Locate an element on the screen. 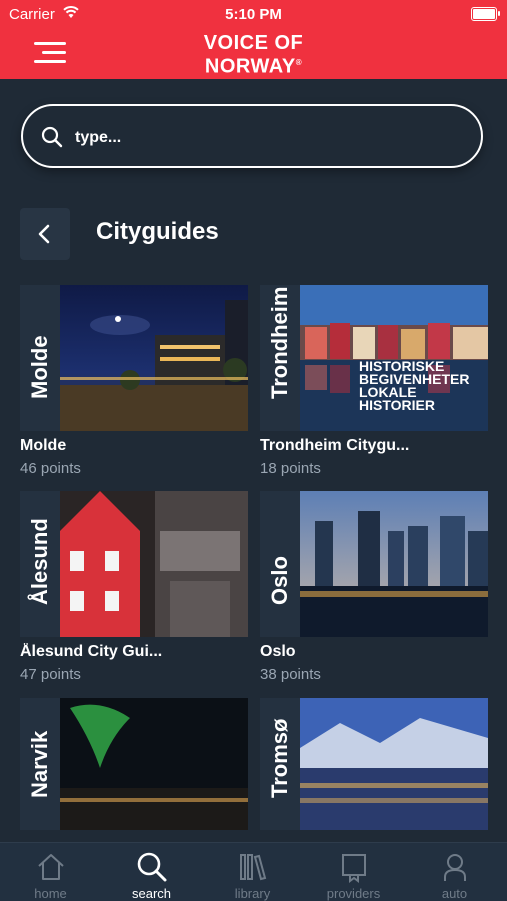 This screenshot has height=901, width=507. app-logo: VOICE OF NORWAY® is located at coordinates (253, 55).